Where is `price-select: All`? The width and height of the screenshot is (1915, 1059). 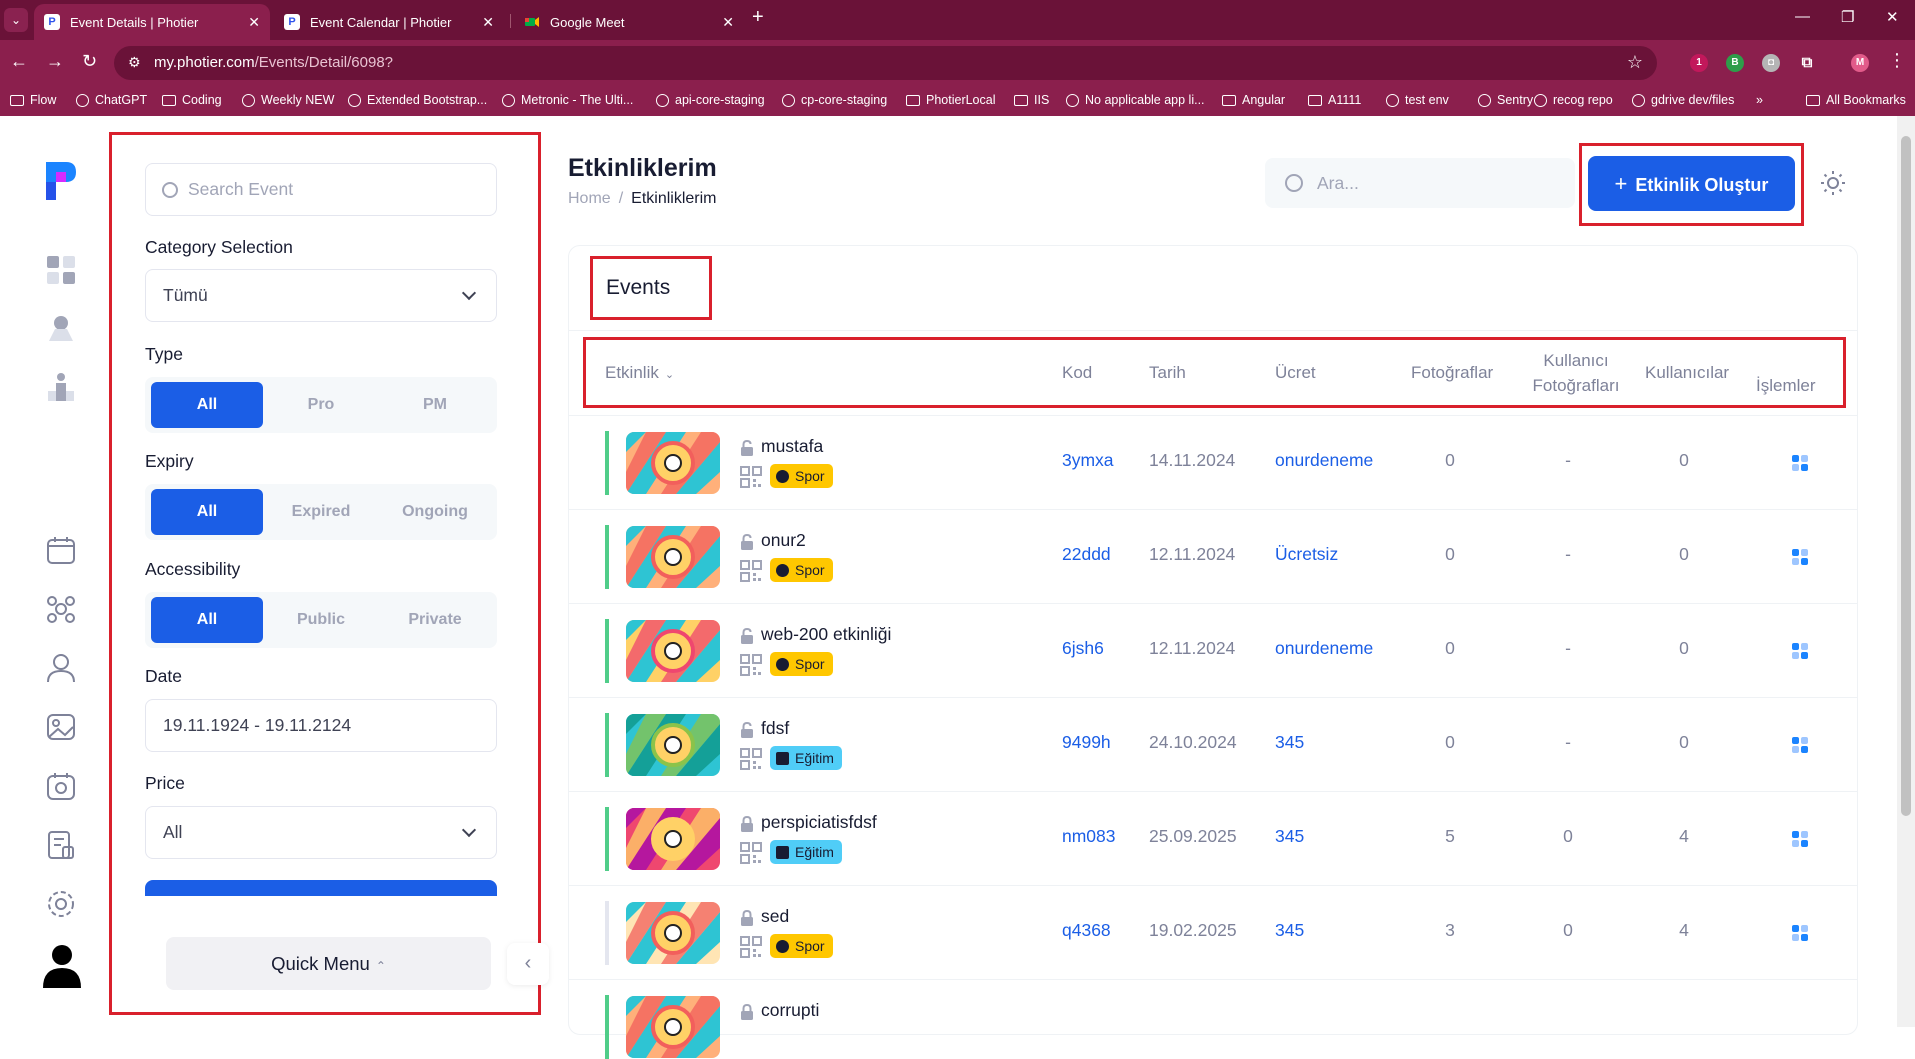 price-select: All is located at coordinates (321, 832).